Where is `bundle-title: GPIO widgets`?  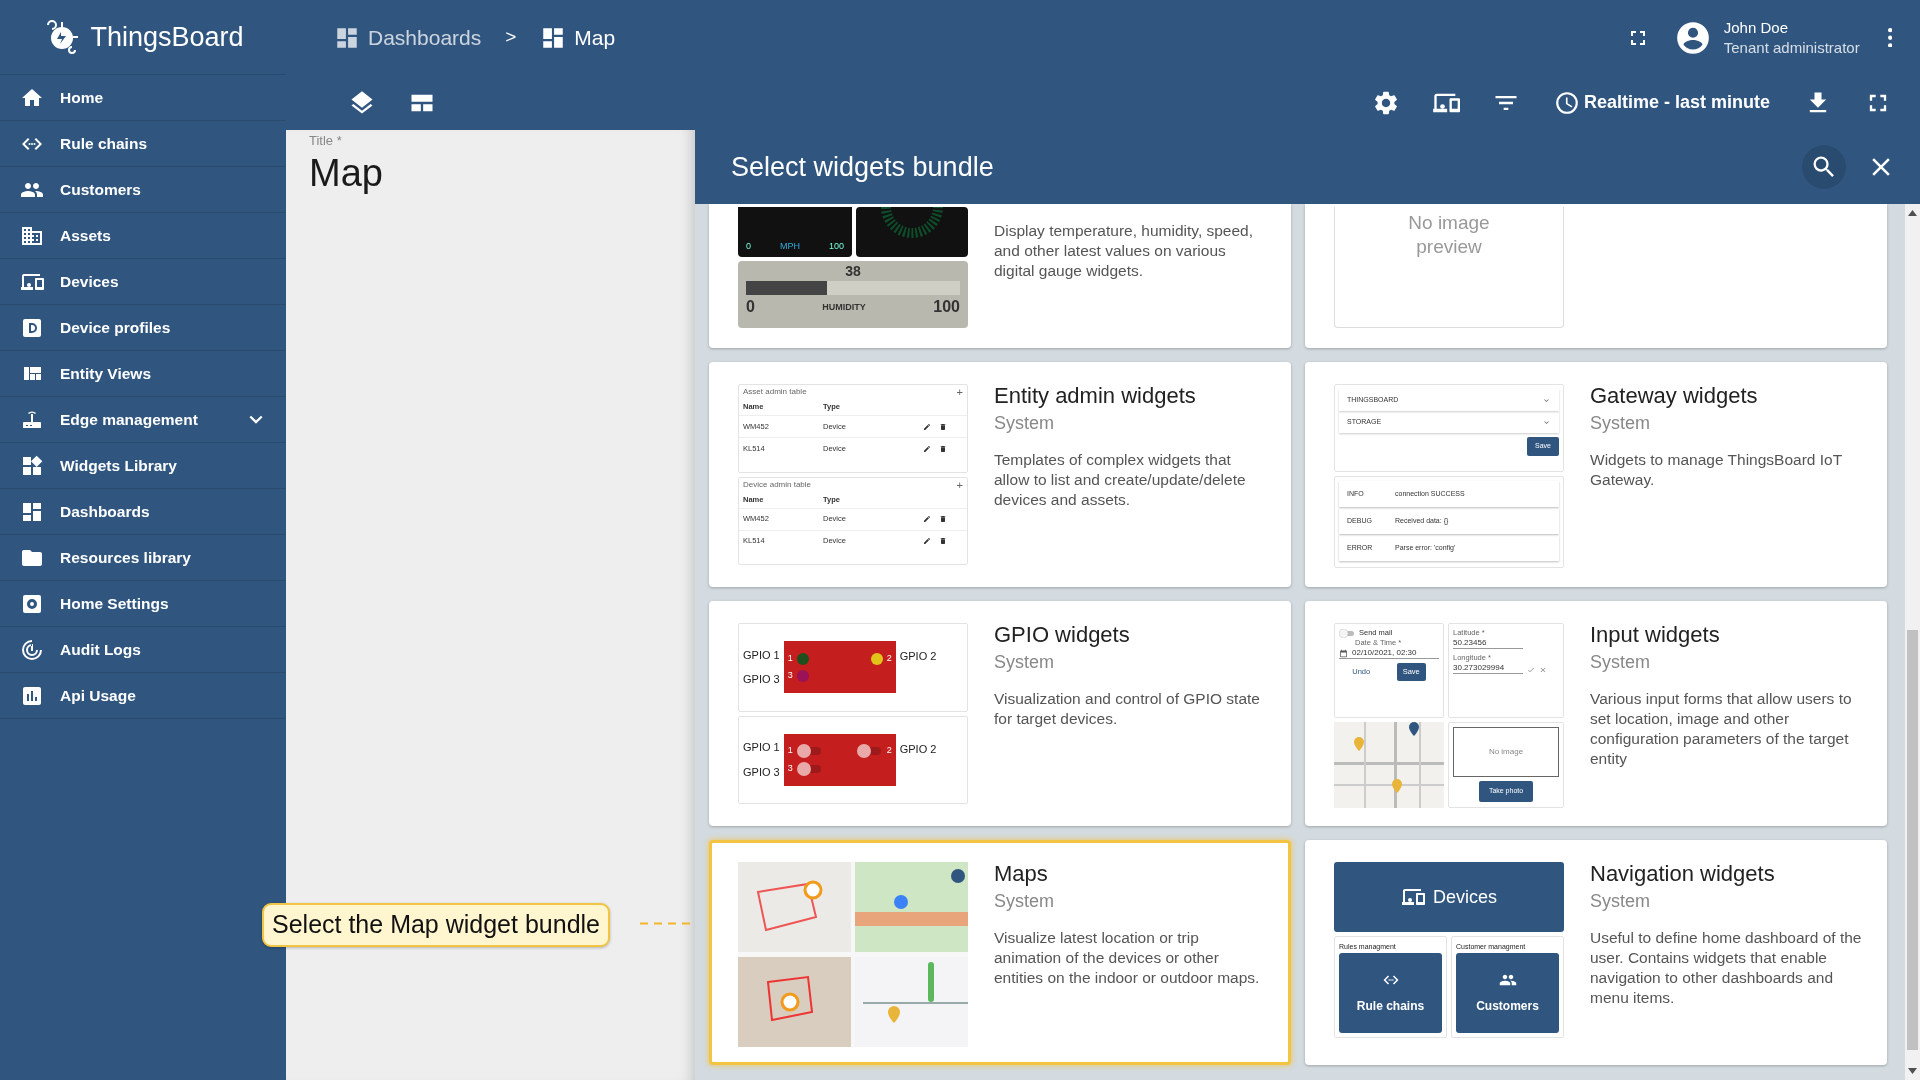
bundle-title: GPIO widgets is located at coordinates (1062, 635).